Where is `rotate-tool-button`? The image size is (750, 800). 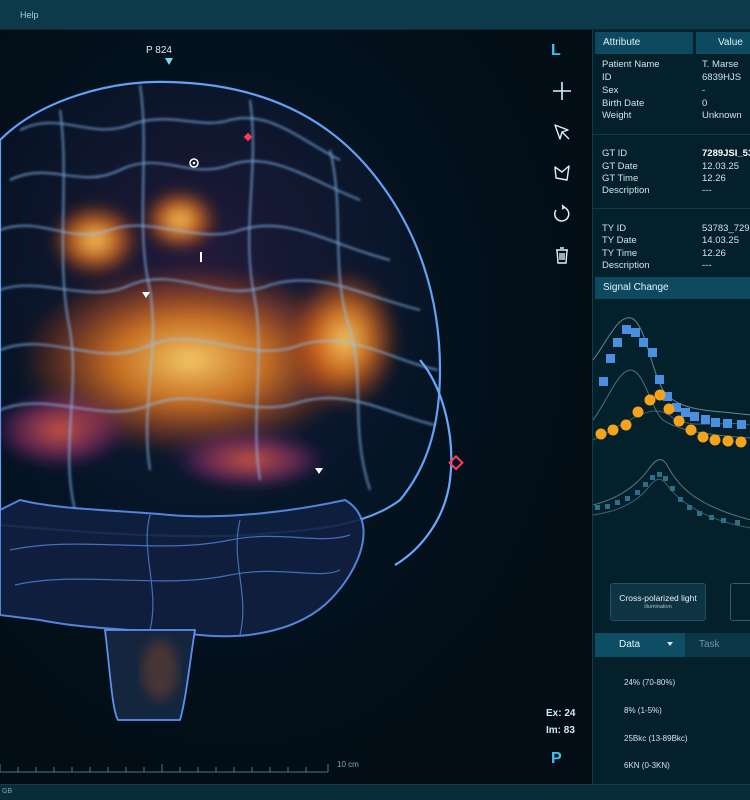 rotate-tool-button is located at coordinates (562, 214).